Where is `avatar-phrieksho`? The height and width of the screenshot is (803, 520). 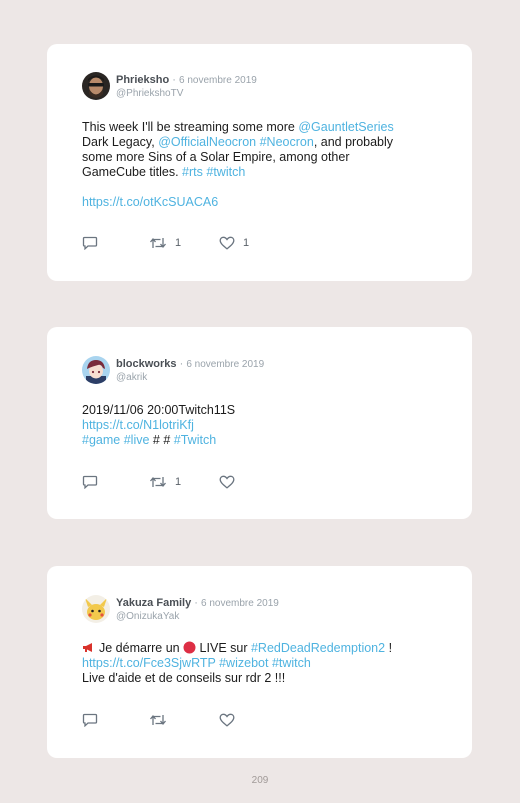 avatar-phrieksho is located at coordinates (96, 86).